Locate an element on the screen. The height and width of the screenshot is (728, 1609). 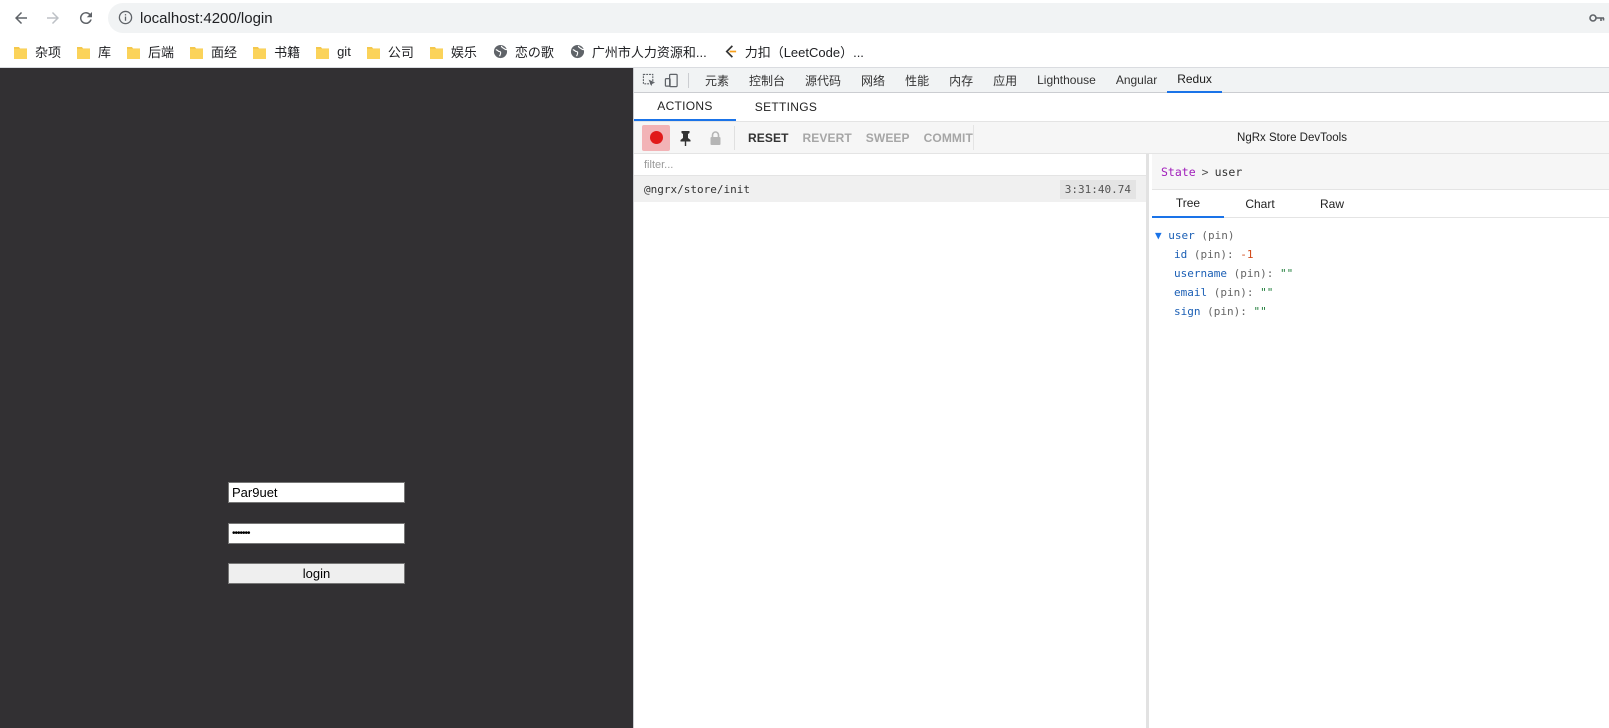
tab-console: 控制台 is located at coordinates (767, 80).